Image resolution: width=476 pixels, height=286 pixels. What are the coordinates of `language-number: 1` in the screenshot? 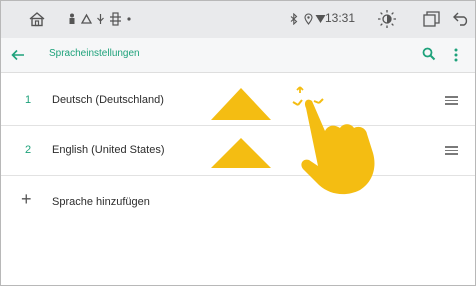 It's located at (28, 100).